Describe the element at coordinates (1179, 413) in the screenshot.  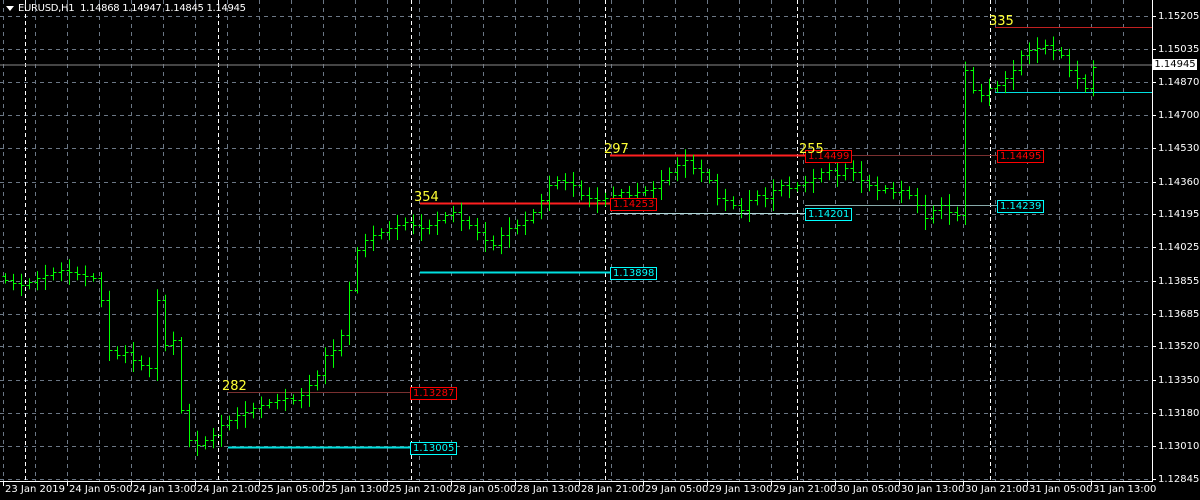
I see `price-label: 1.13180` at that location.